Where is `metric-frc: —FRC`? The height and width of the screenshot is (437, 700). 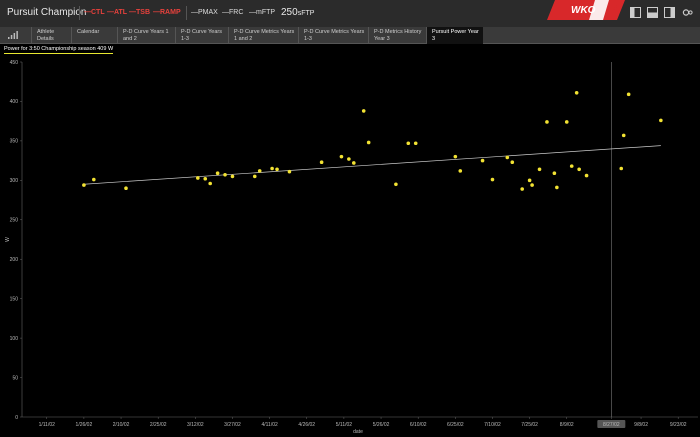 metric-frc: —FRC is located at coordinates (232, 12).